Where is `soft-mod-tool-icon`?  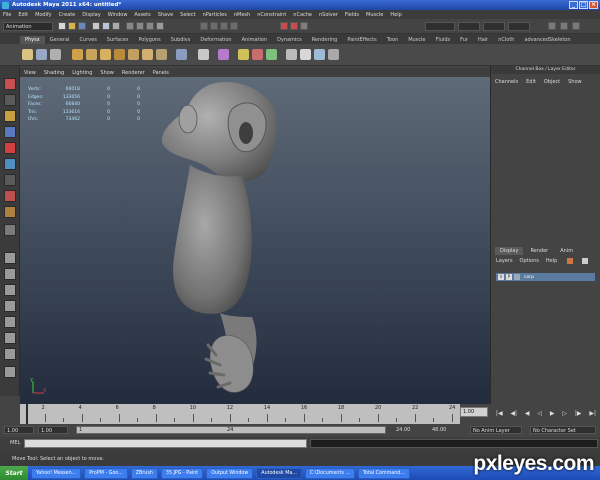 soft-mod-tool-icon is located at coordinates (10, 196).